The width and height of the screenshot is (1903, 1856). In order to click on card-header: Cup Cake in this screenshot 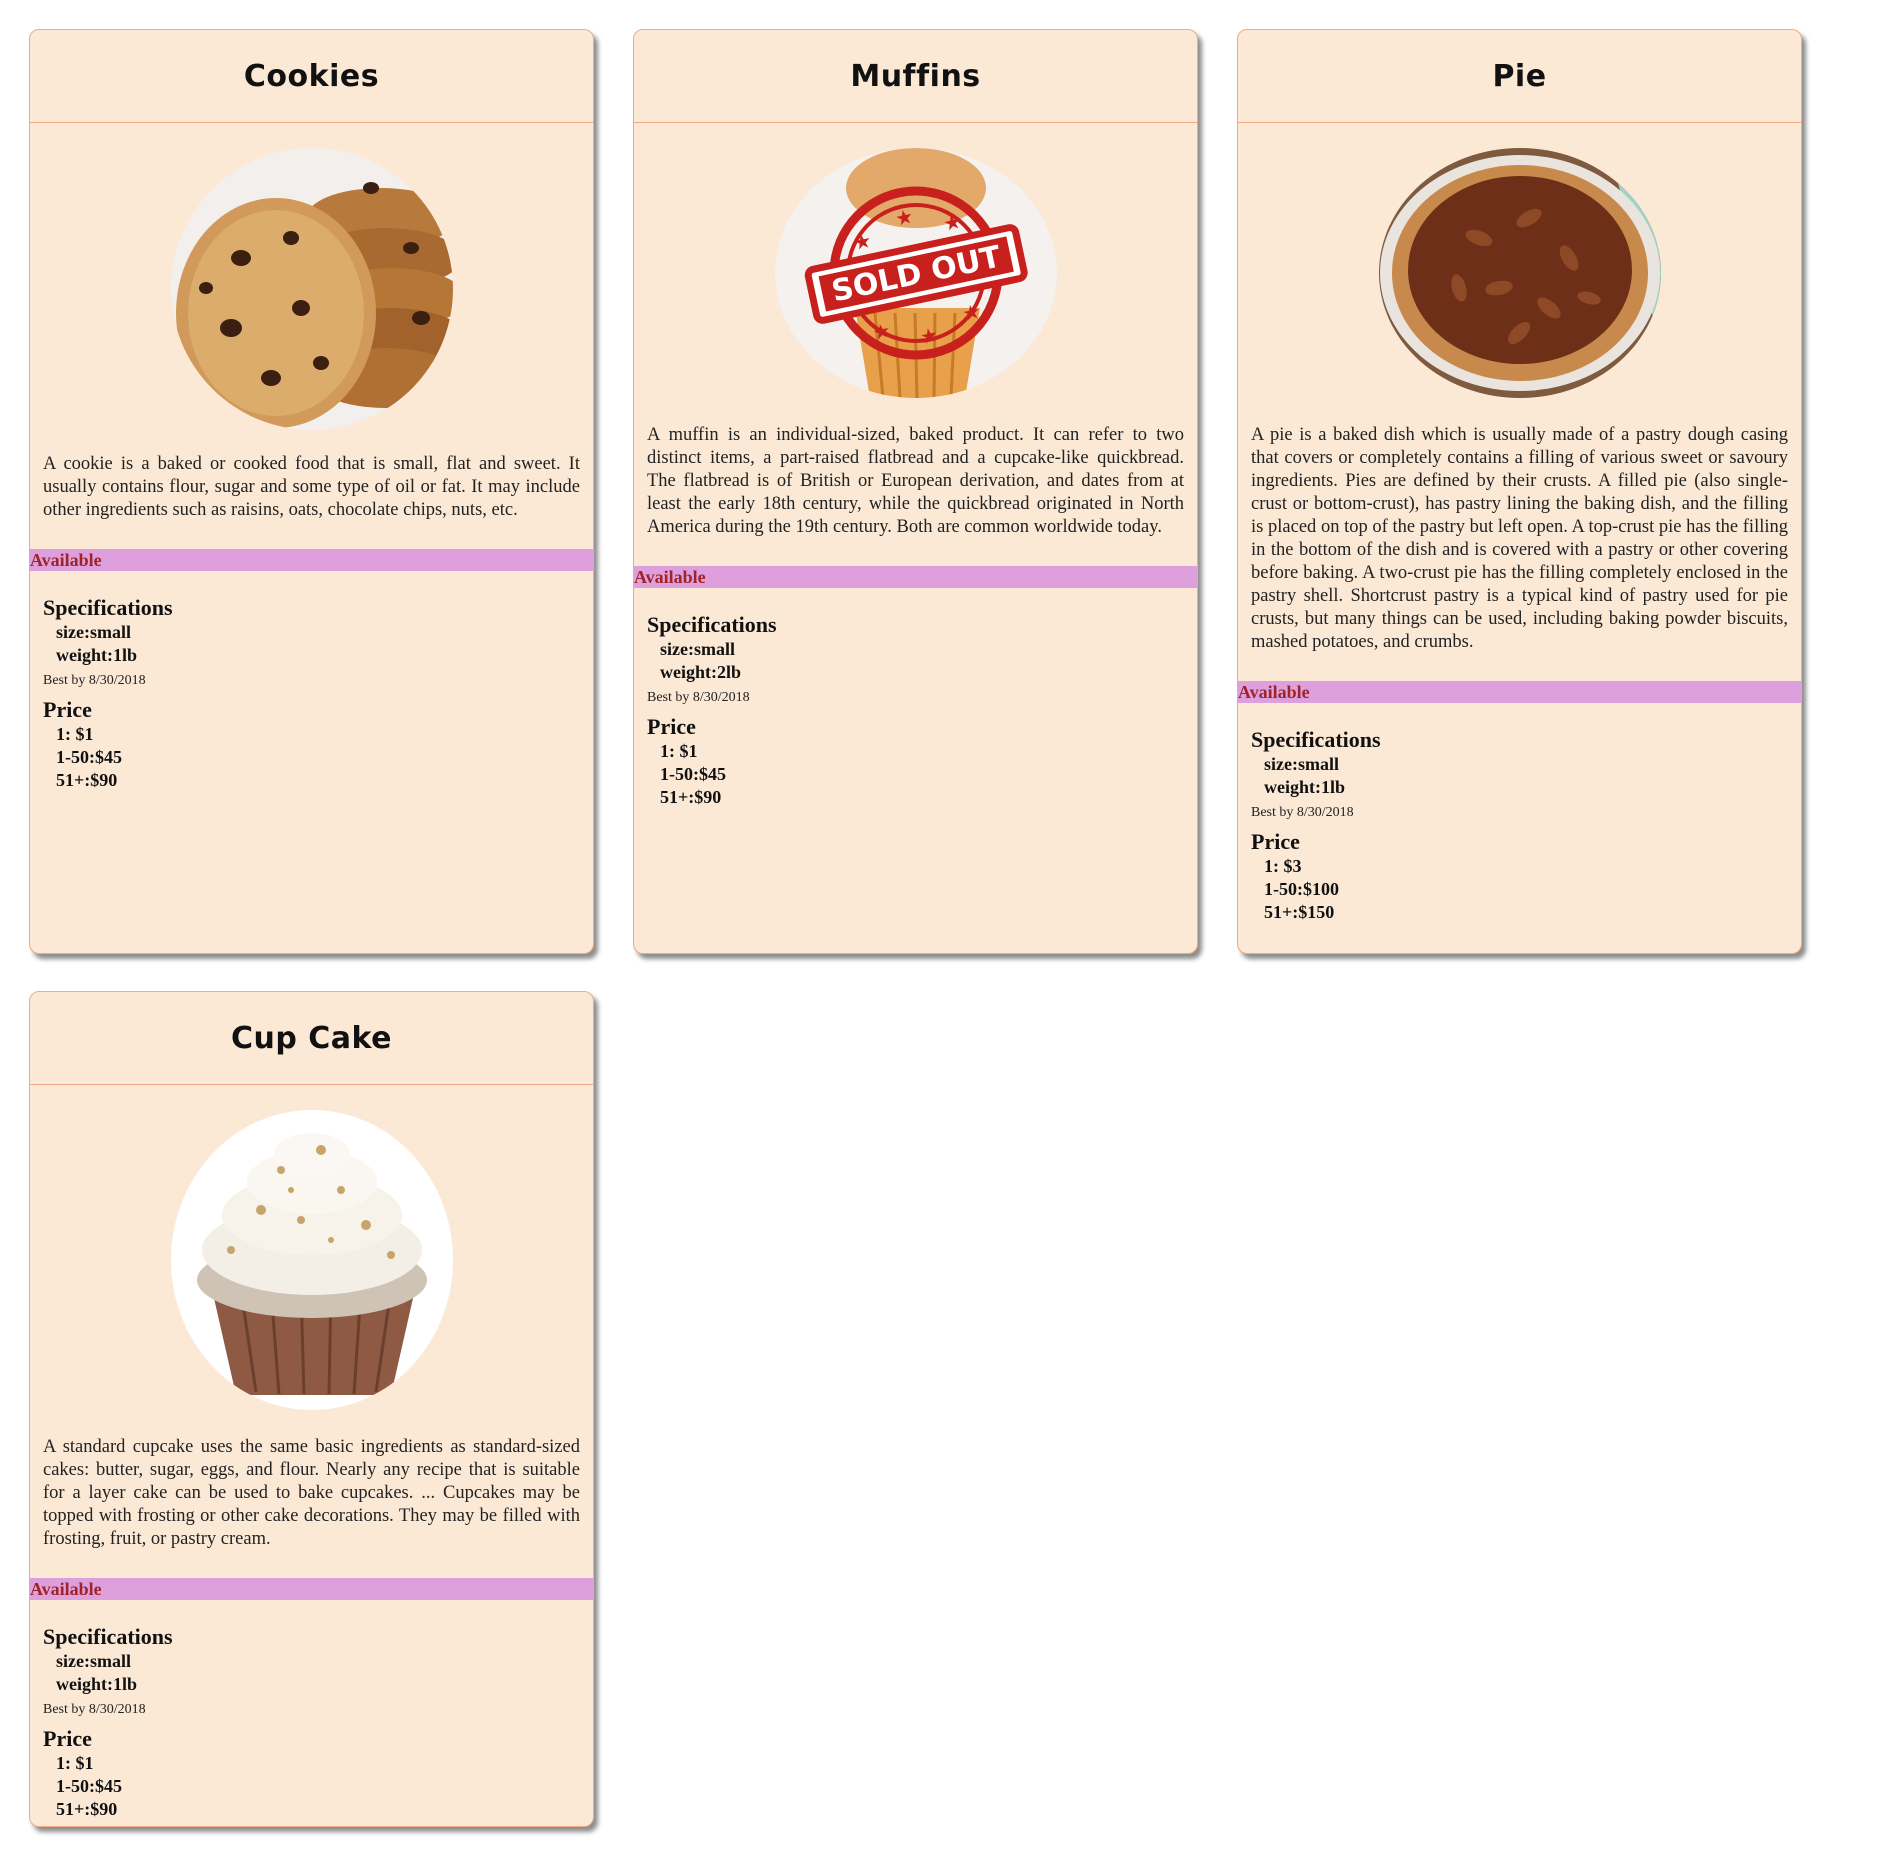, I will do `click(311, 1038)`.